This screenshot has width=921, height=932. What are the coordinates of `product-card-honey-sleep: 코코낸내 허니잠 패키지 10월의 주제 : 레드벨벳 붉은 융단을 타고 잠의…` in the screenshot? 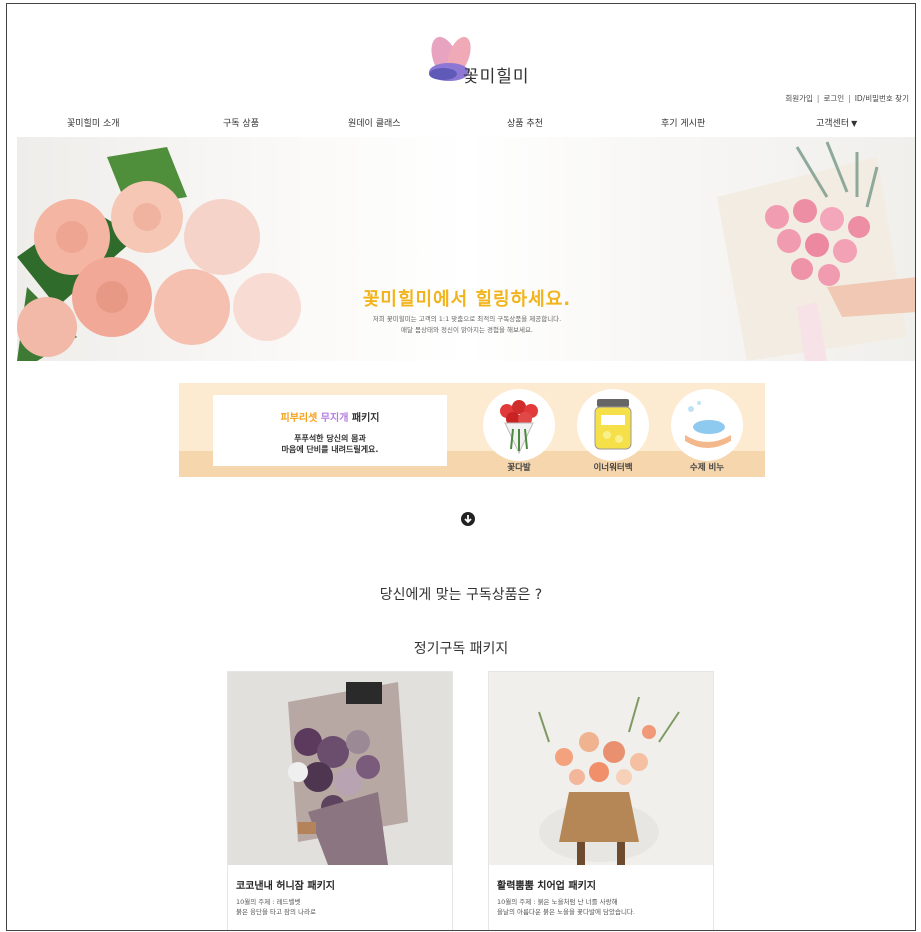 It's located at (340, 800).